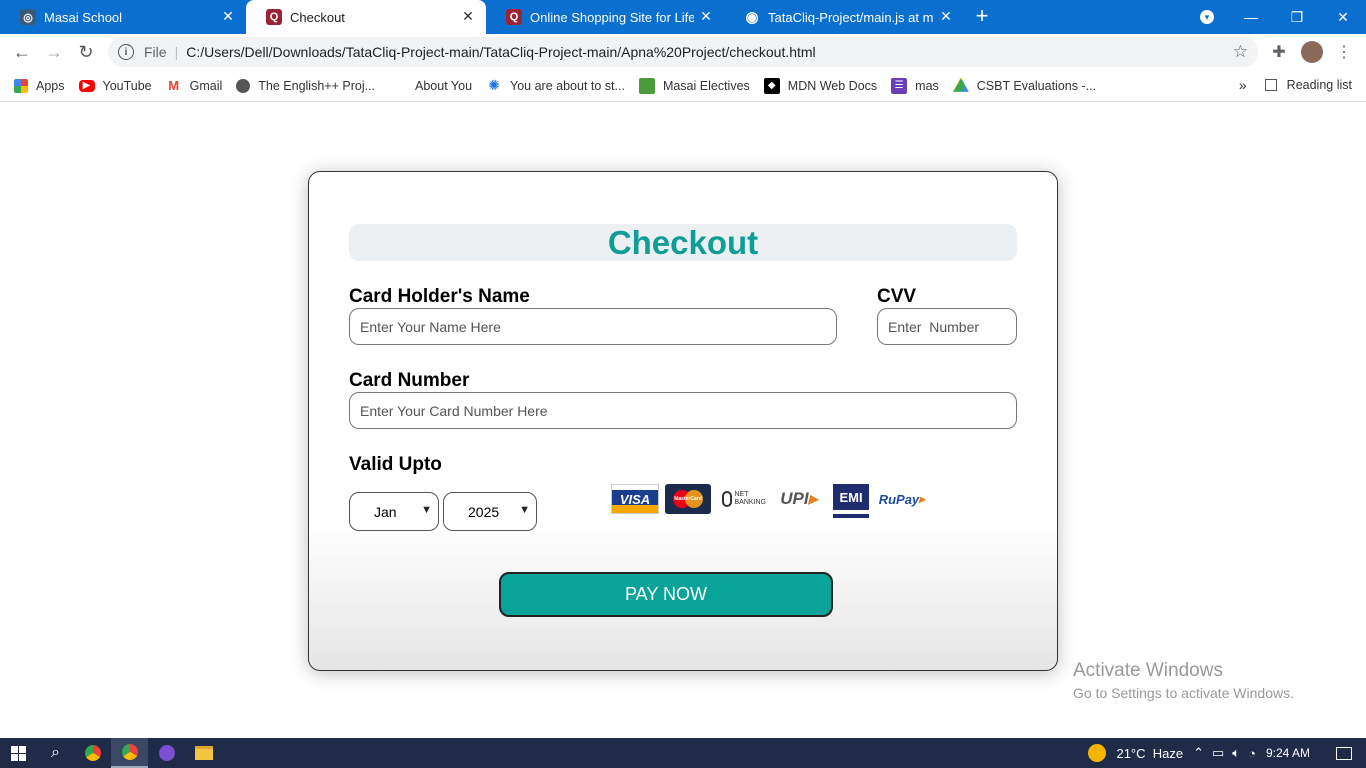 The height and width of the screenshot is (768, 1366). I want to click on upi-arrow-icon: ▶, so click(813, 499).